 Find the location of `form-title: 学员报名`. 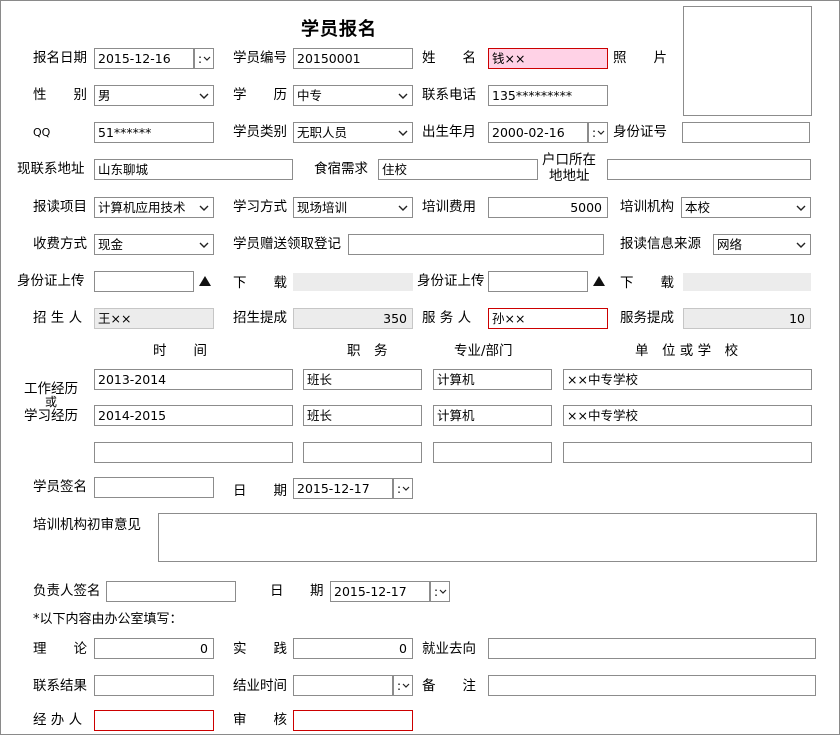

form-title: 学员报名 is located at coordinates (339, 29).